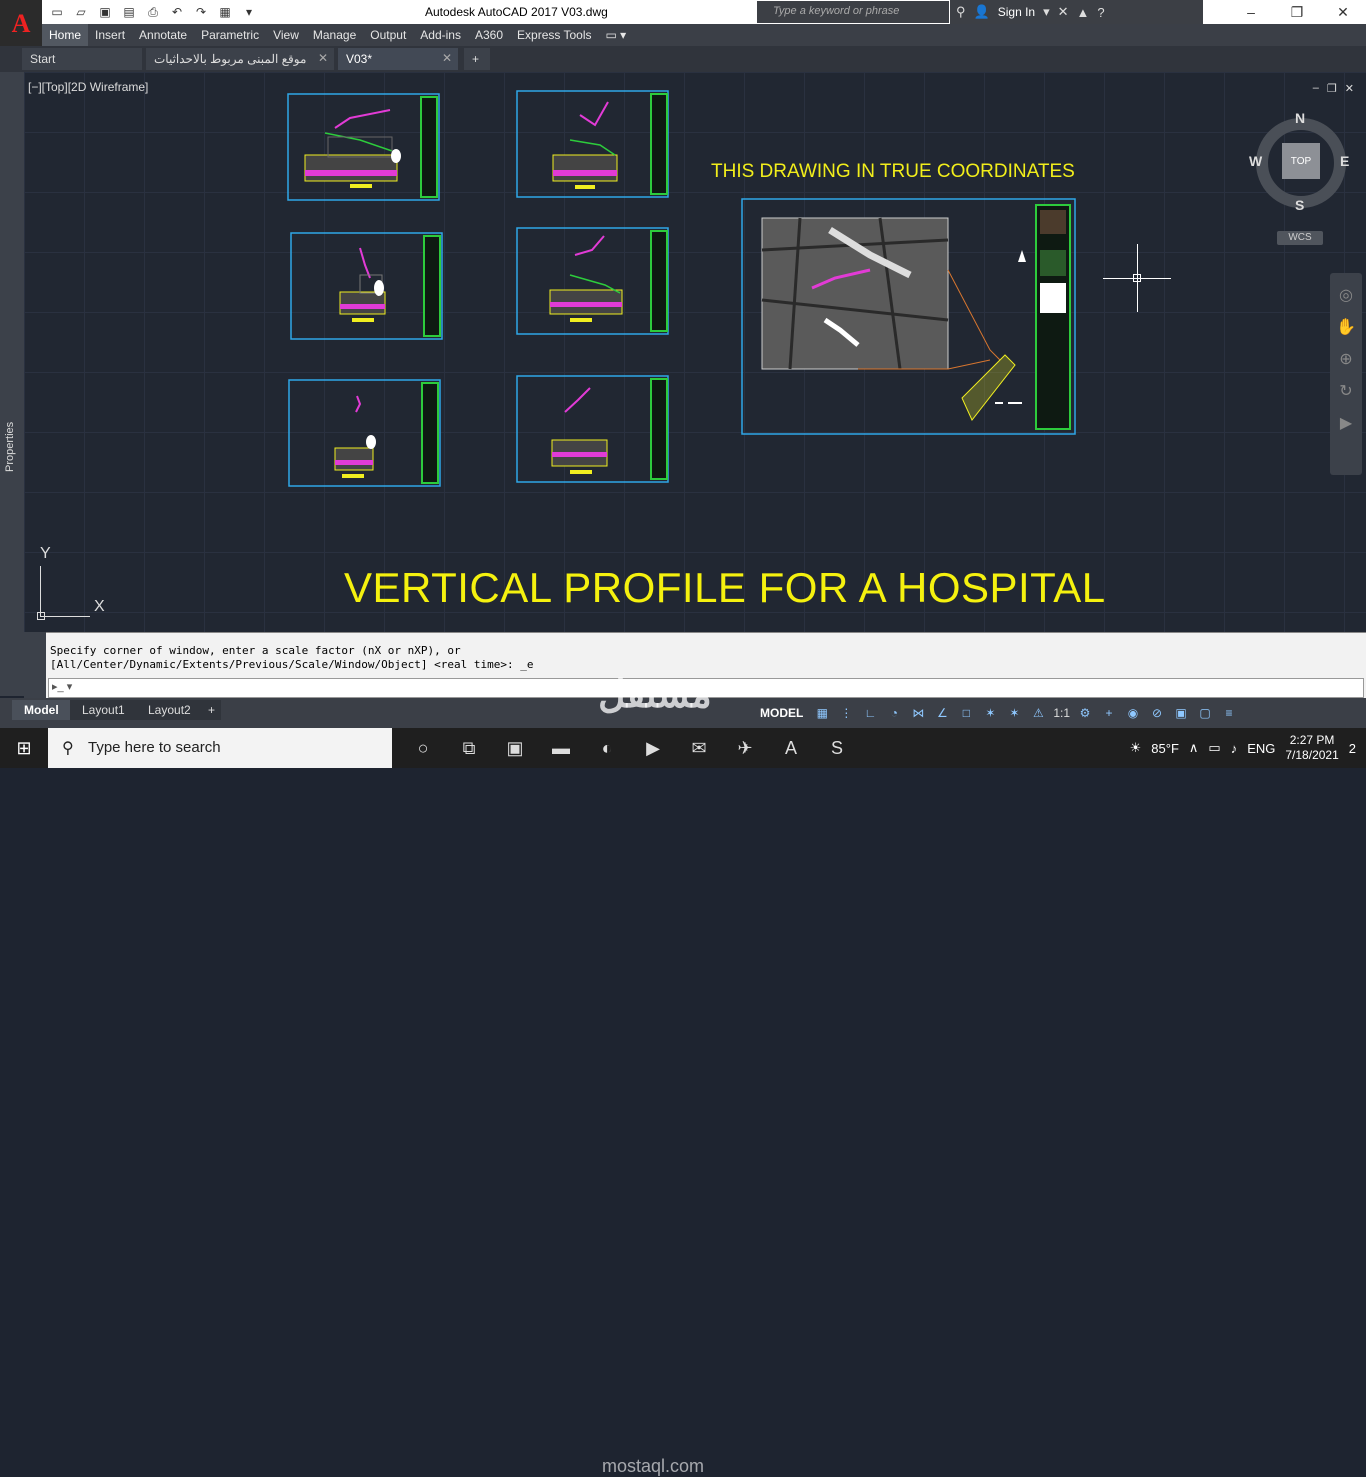 The image size is (1366, 1477). What do you see at coordinates (65, 616) in the screenshot?
I see `ucs-x-axis` at bounding box center [65, 616].